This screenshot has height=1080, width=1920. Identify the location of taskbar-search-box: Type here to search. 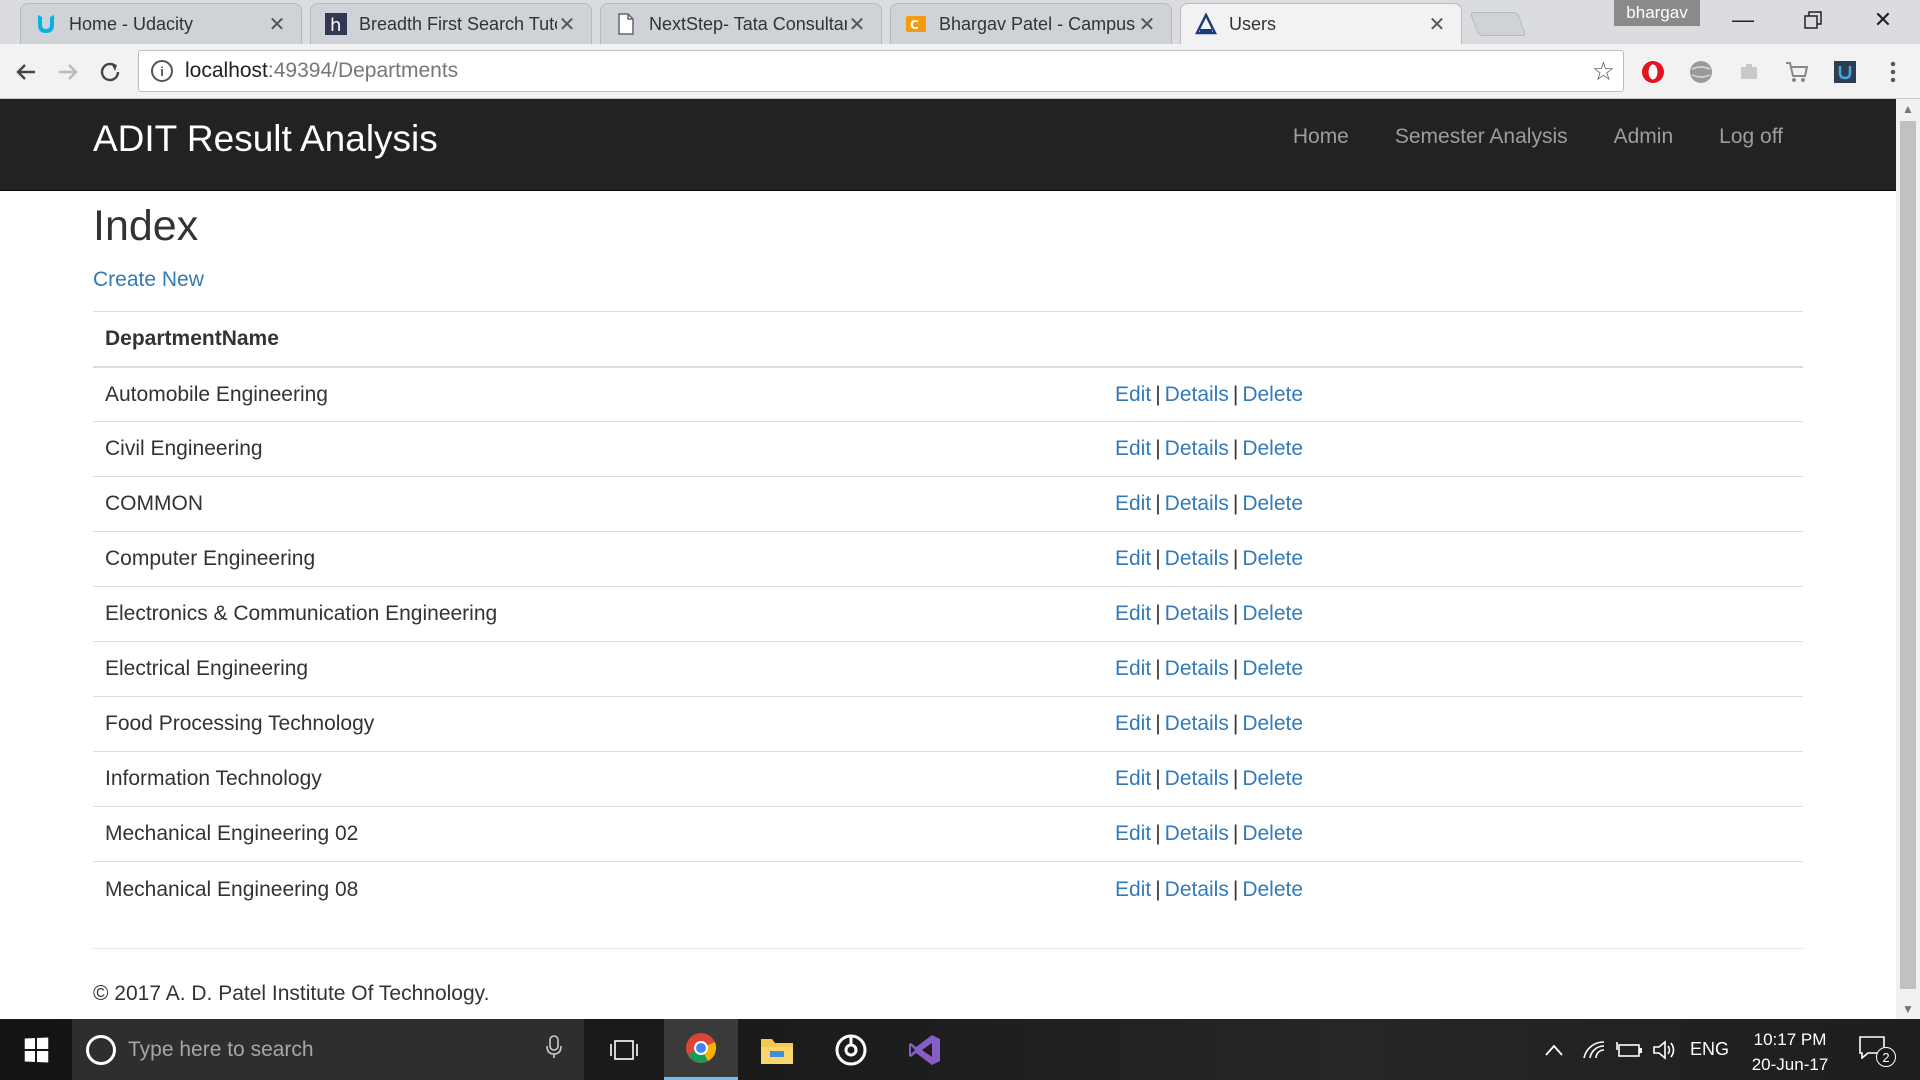
(328, 1049).